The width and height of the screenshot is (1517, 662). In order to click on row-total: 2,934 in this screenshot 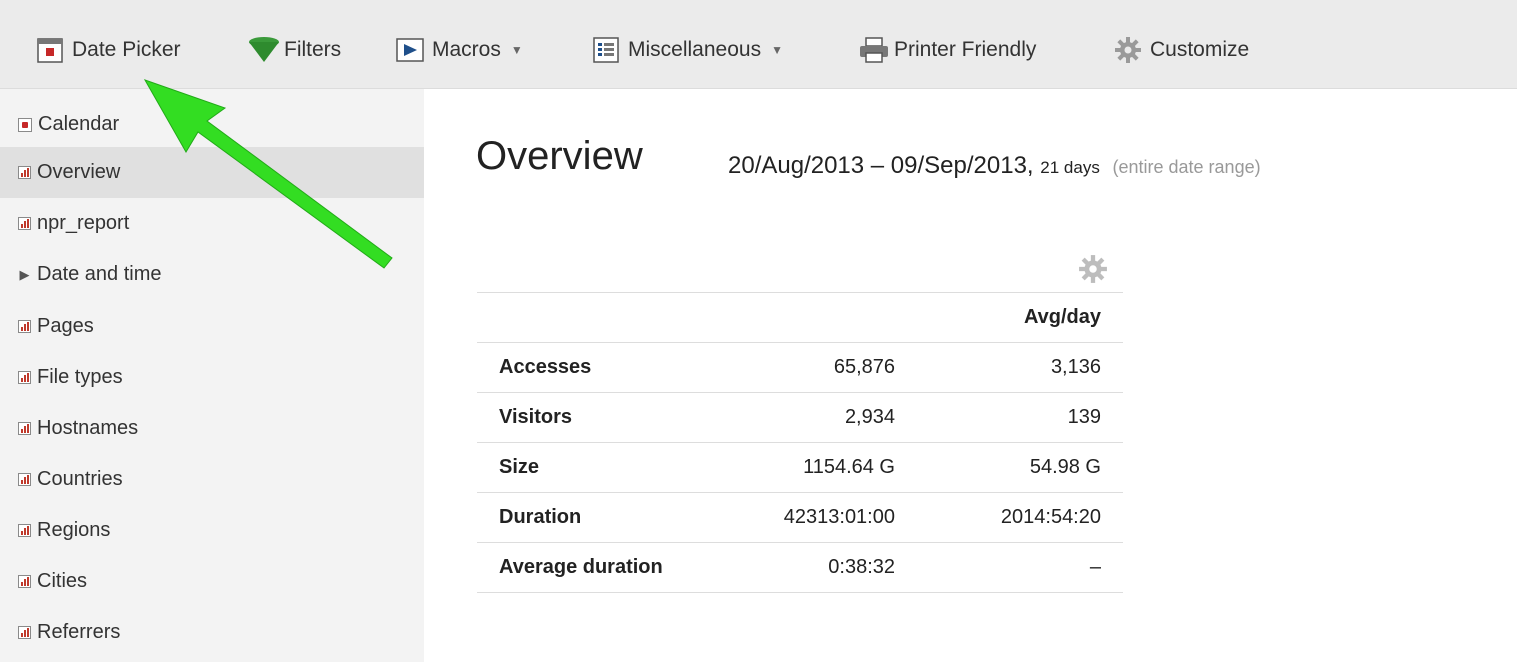, I will do `click(817, 417)`.